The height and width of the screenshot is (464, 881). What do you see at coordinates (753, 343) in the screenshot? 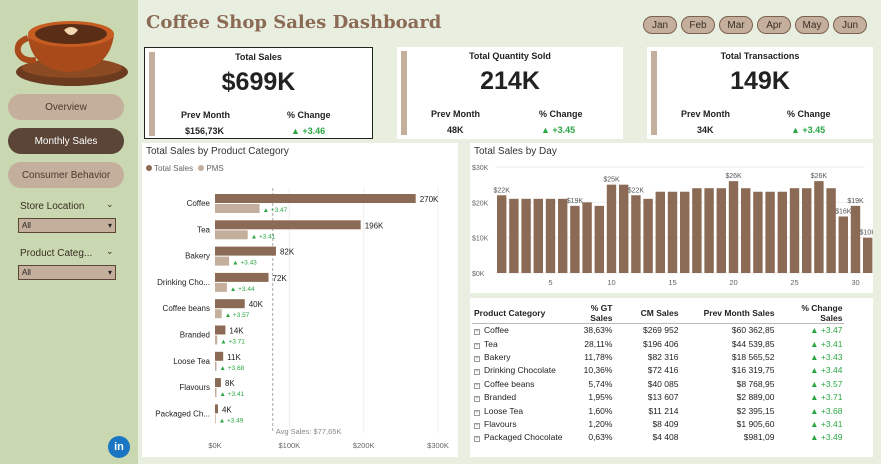
I see `prev-month-cell: $44 539,85` at bounding box center [753, 343].